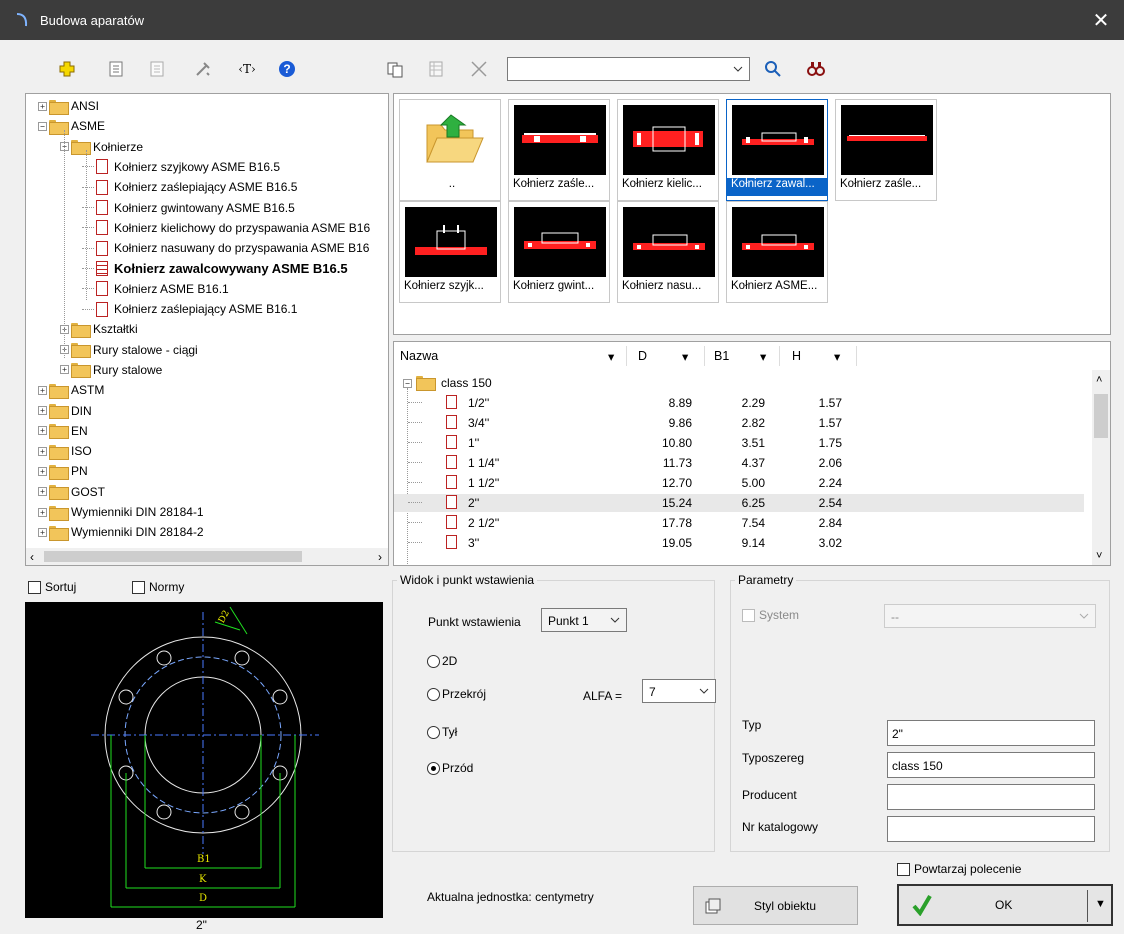 The width and height of the screenshot is (1124, 934). I want to click on tree-item: Kołnierz zaślepiający ASME B16.1, so click(189, 309).